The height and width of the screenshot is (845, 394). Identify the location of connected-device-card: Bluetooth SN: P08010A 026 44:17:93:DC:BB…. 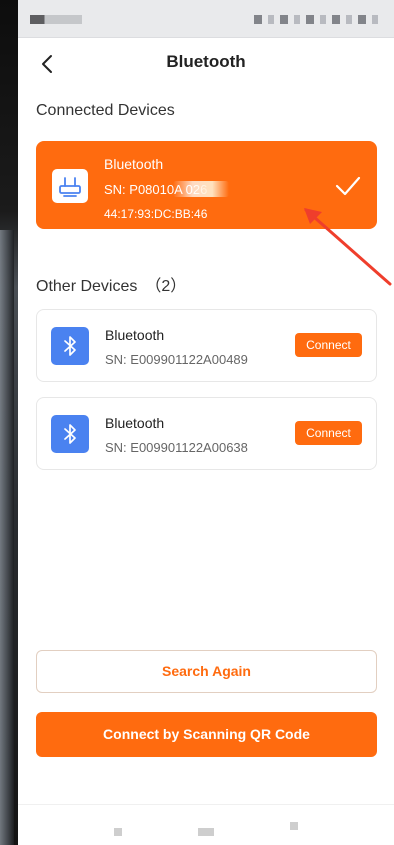
(206, 185).